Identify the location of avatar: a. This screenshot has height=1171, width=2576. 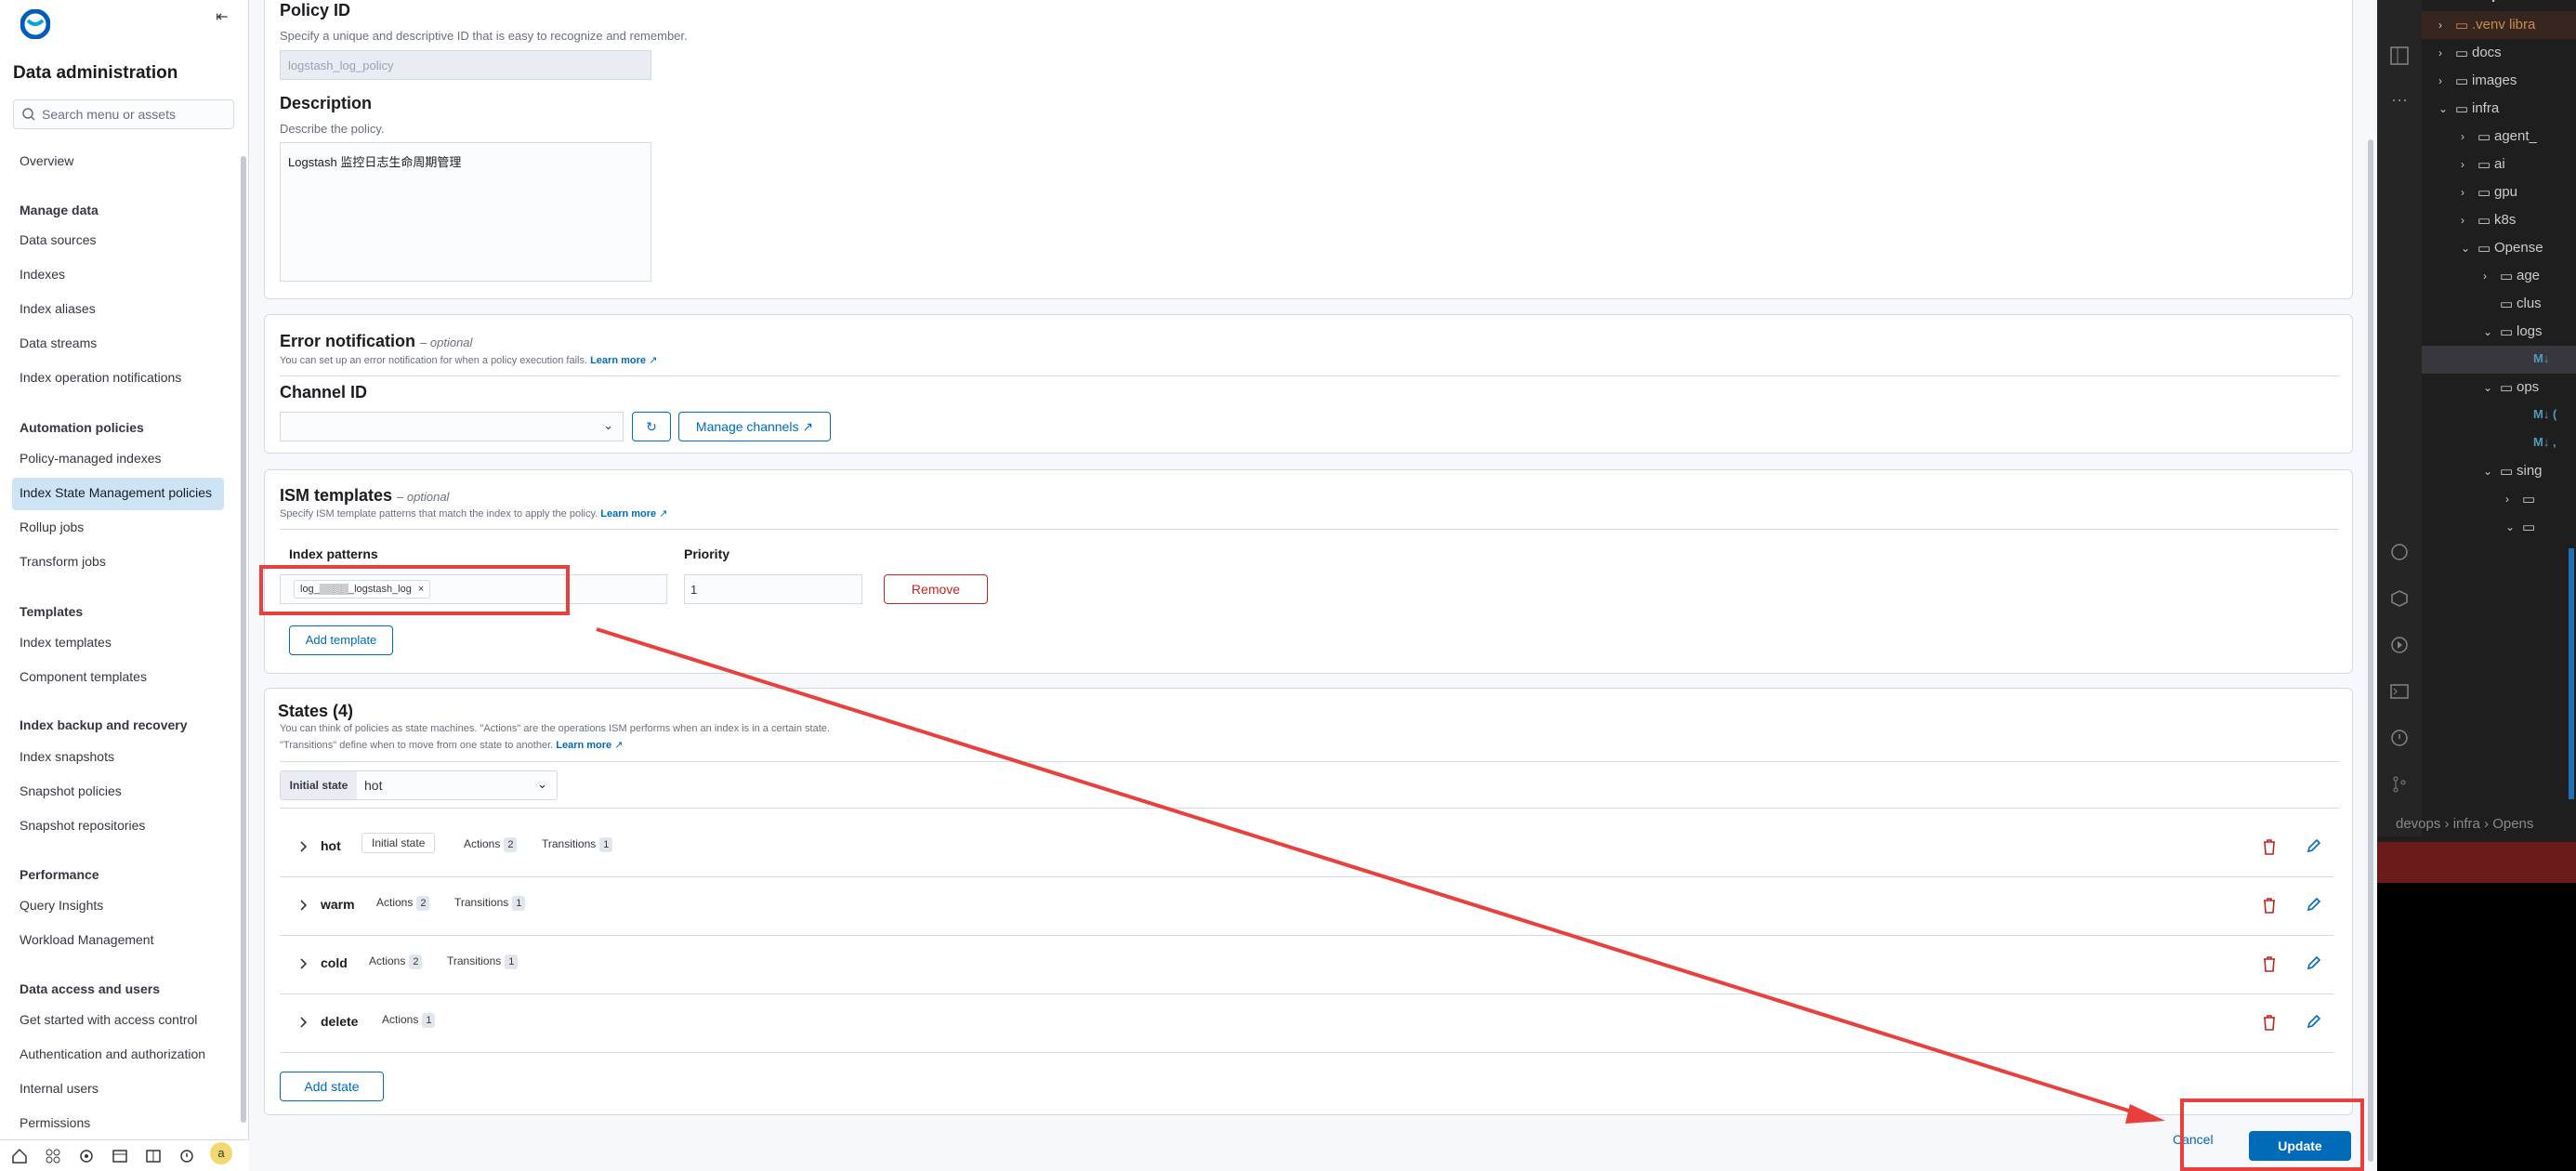
(221, 1153).